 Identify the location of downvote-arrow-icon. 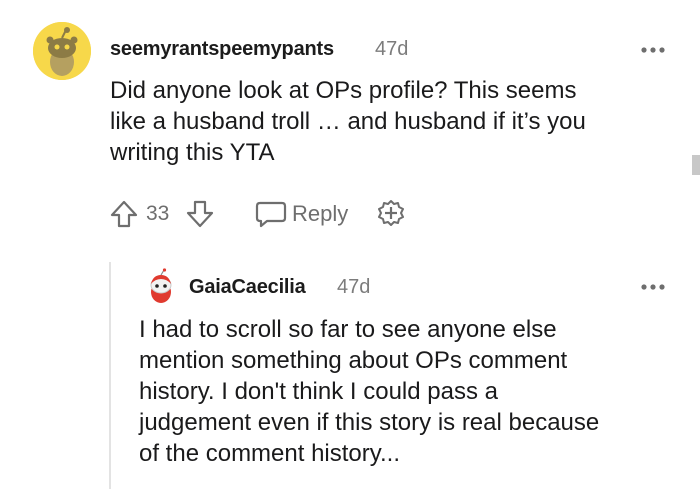
(200, 214).